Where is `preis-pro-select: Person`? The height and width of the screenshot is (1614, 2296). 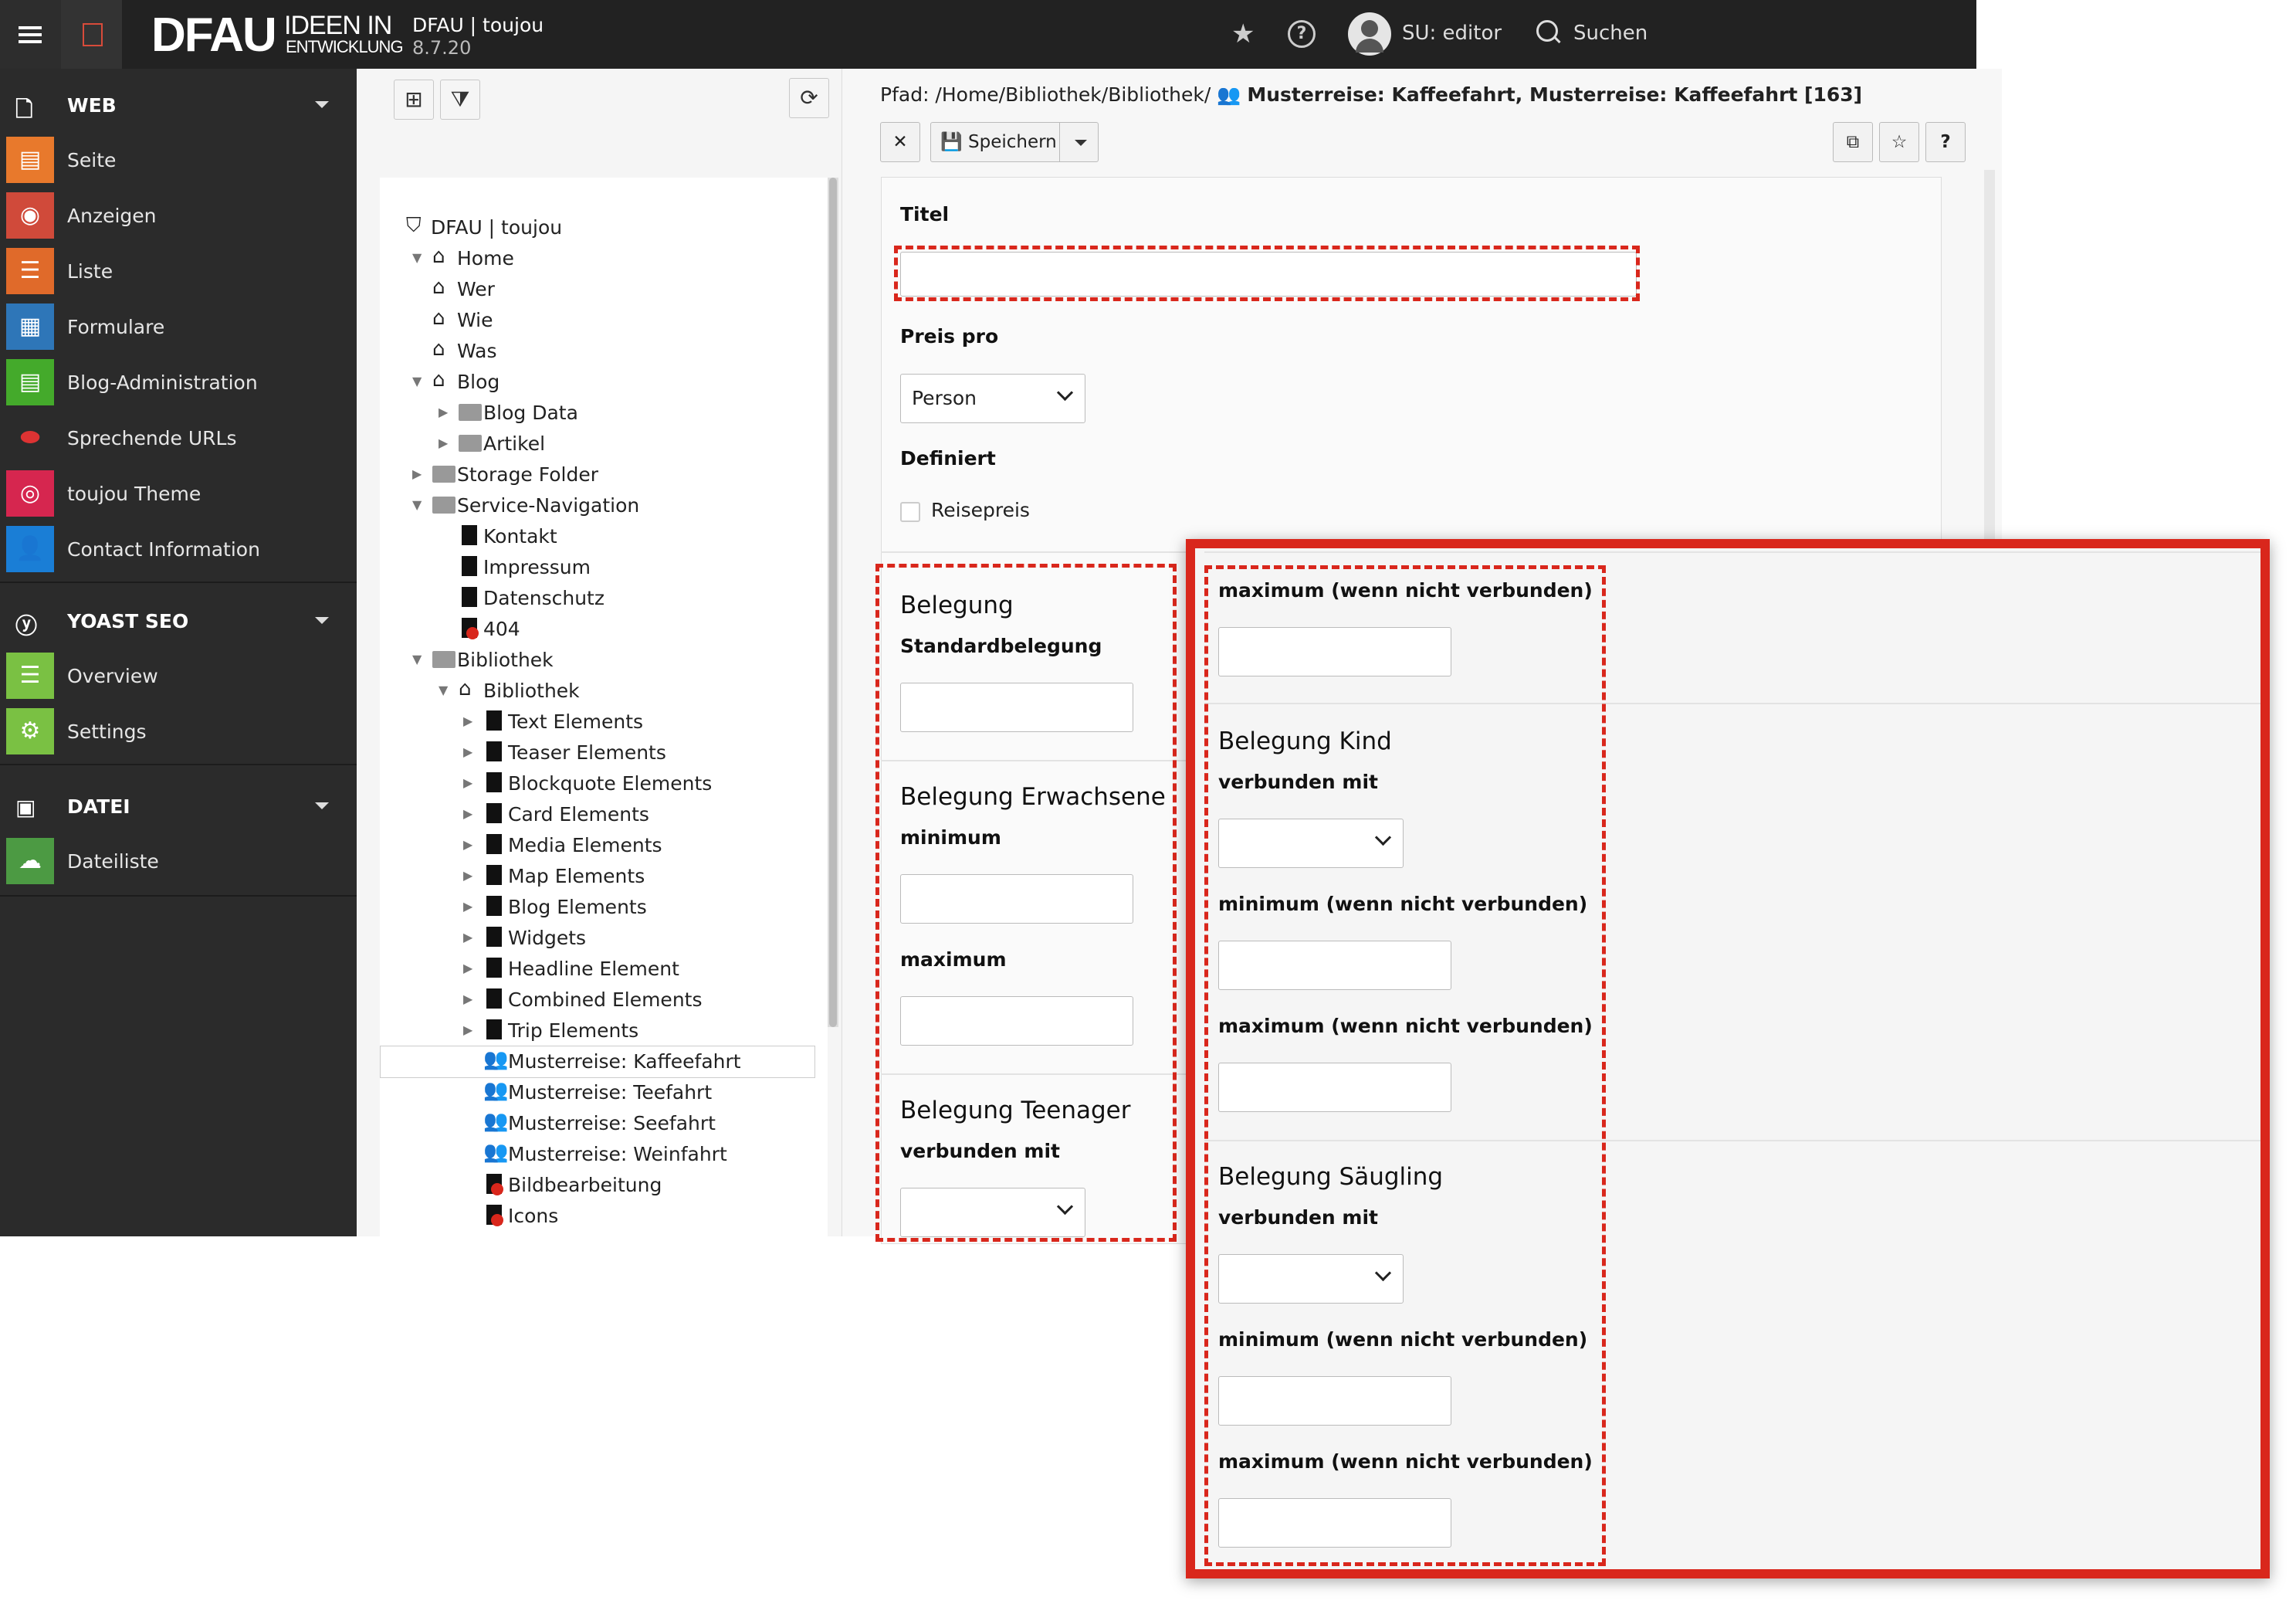
preis-pro-select: Person is located at coordinates (992, 398).